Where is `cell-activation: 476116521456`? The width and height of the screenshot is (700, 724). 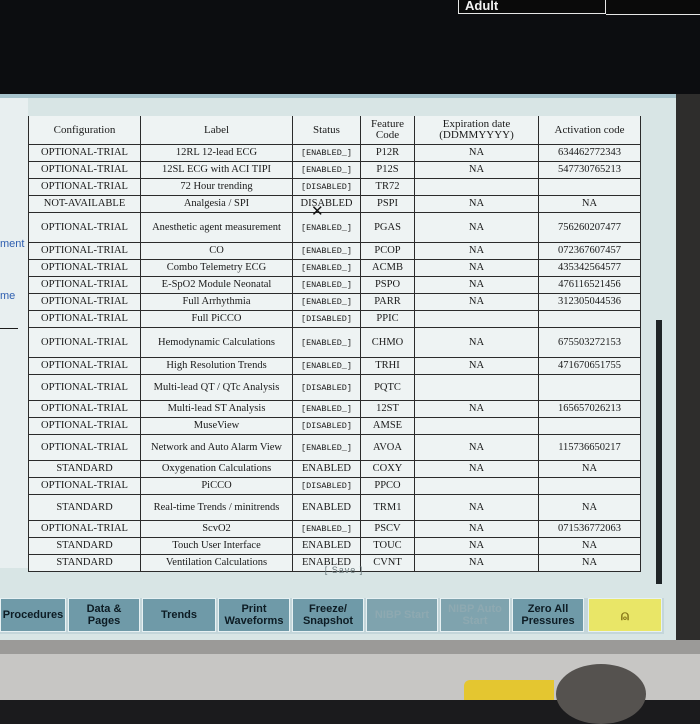 cell-activation: 476116521456 is located at coordinates (589, 285).